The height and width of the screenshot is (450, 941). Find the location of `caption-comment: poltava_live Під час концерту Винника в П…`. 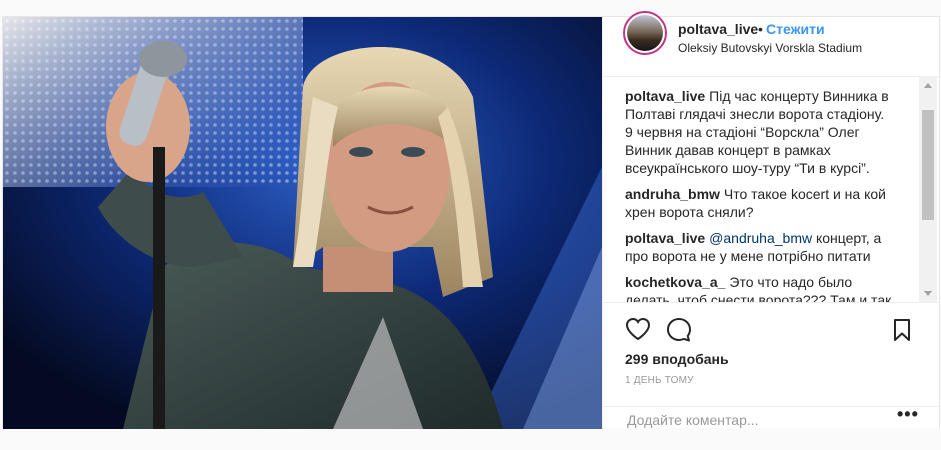

caption-comment: poltava_live Під час концерту Винника в П… is located at coordinates (760, 132).